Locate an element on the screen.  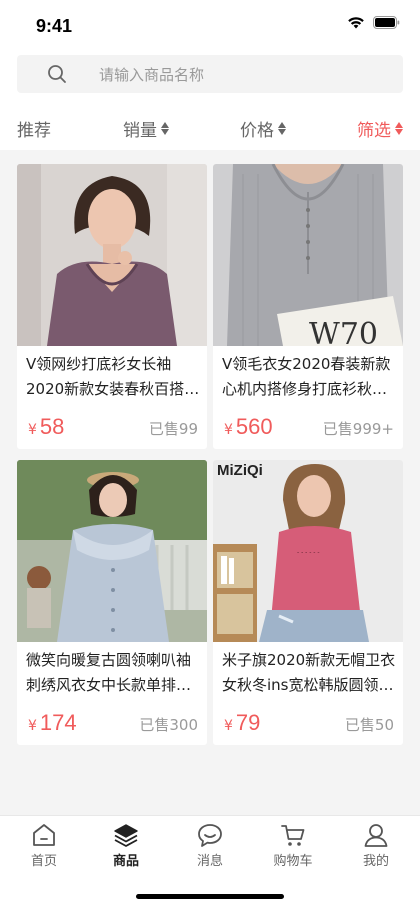
tab-messages: 消息 is located at coordinates (210, 845).